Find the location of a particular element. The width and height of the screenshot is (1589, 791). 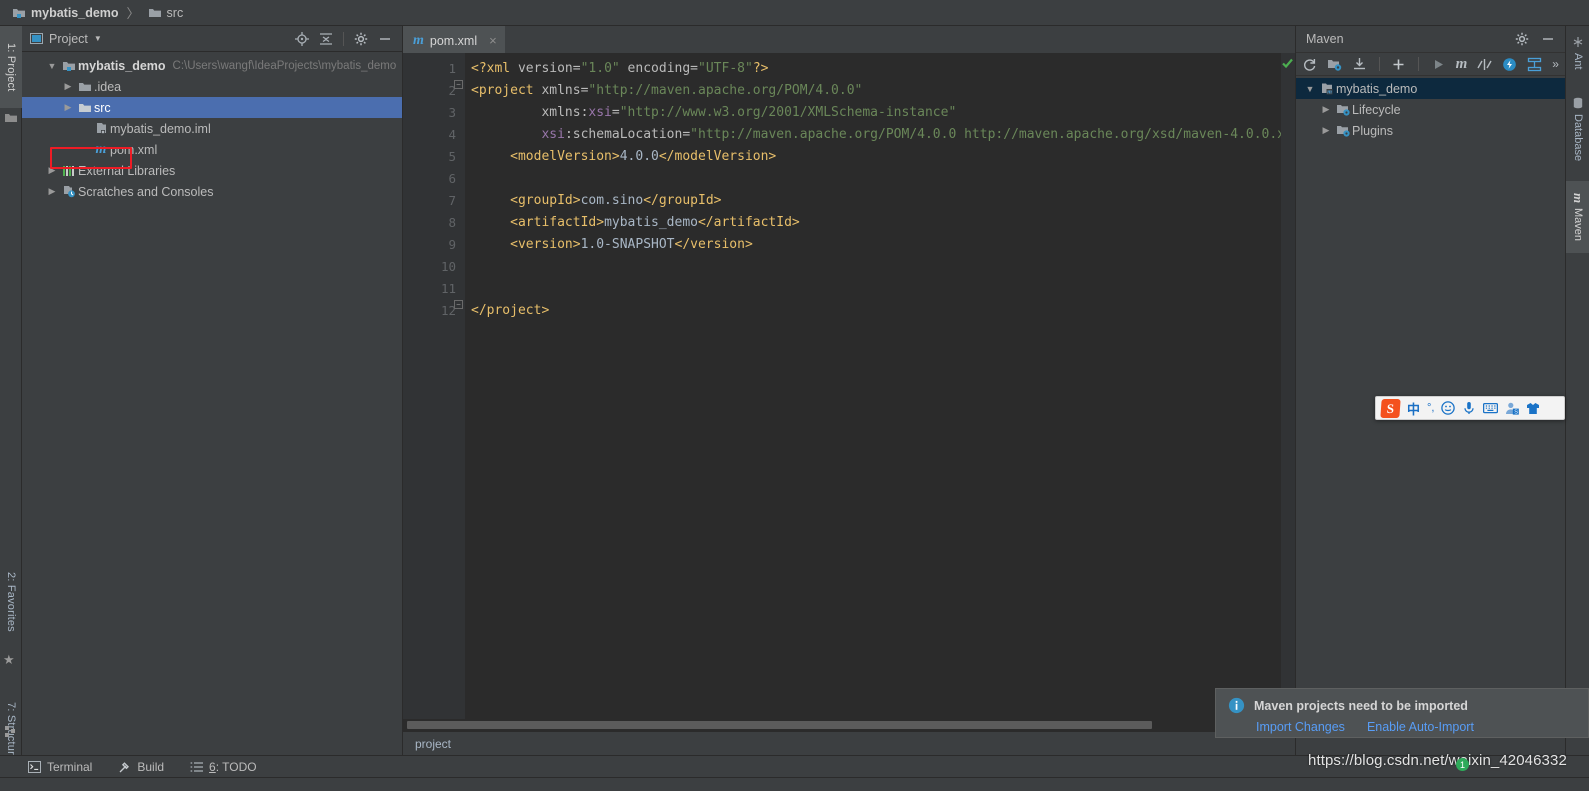

tree-node-label: .idea is located at coordinates (108, 86).